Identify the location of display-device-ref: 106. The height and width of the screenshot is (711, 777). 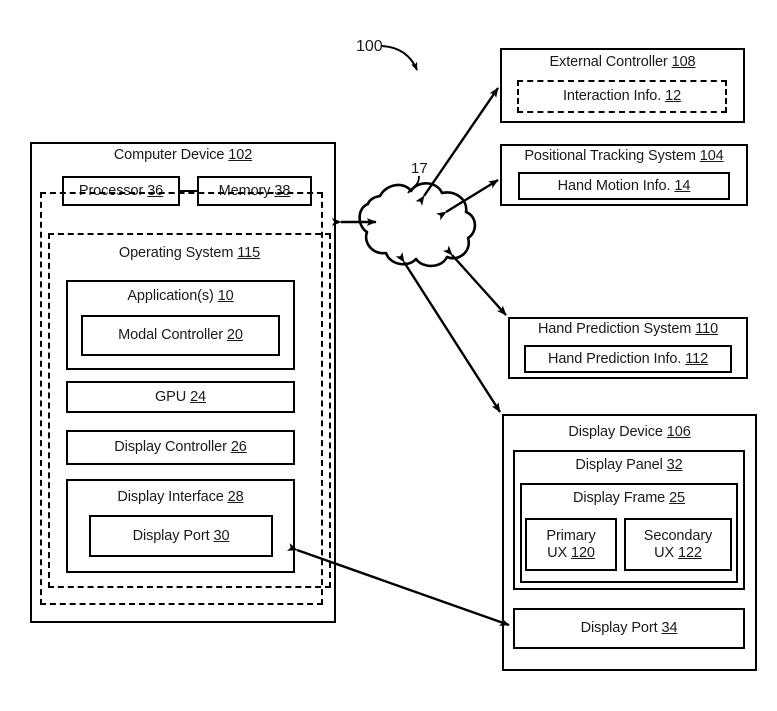
(678, 432).